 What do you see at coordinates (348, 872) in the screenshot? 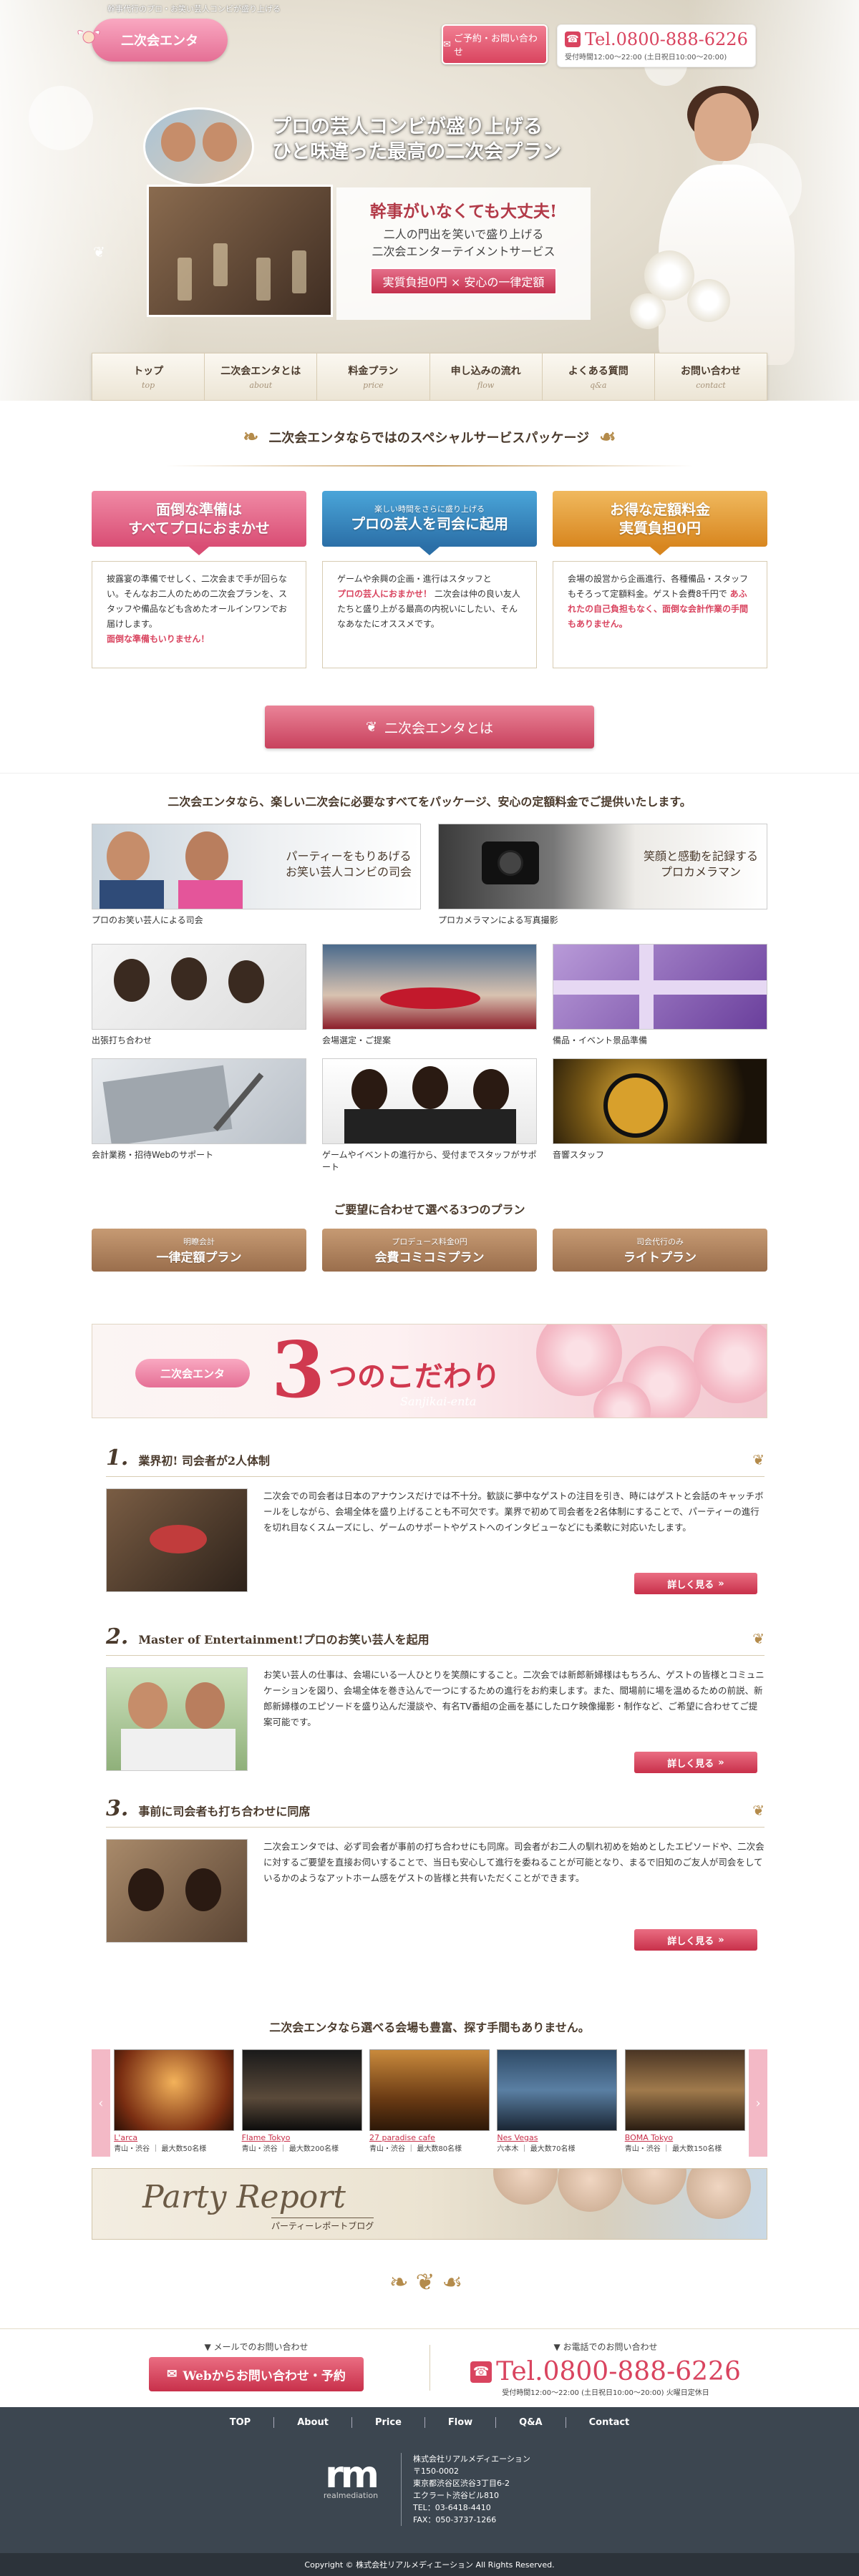
I see `service-overlay-line2: お笑い芸人コンビの司会` at bounding box center [348, 872].